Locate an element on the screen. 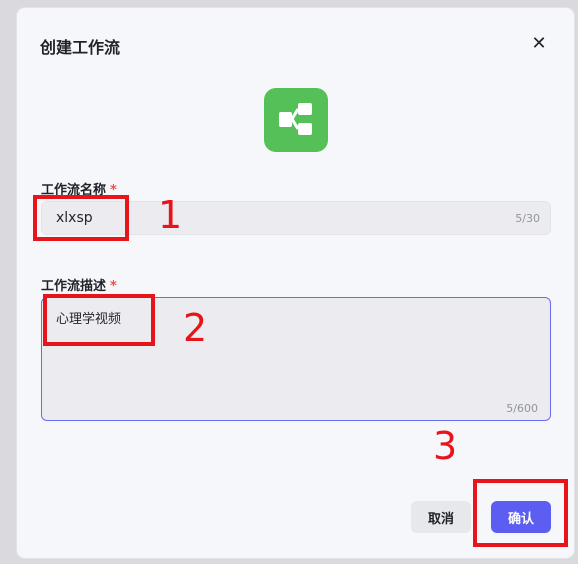  workflow-icon is located at coordinates (296, 120).